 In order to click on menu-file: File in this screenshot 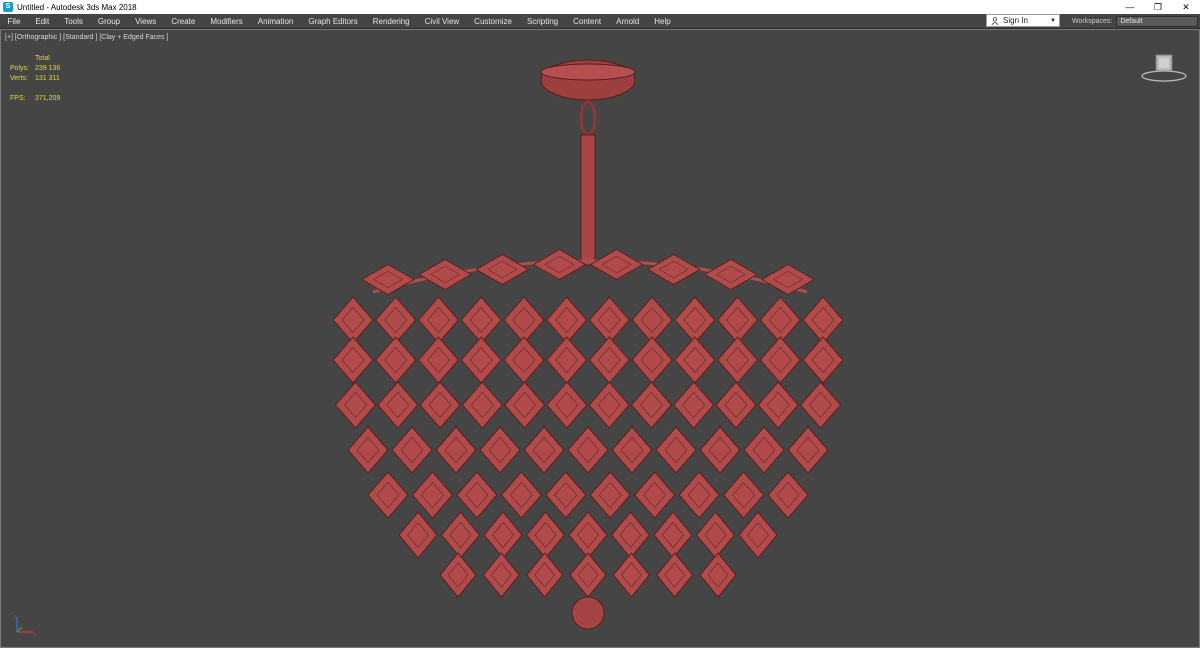, I will do `click(14, 21)`.